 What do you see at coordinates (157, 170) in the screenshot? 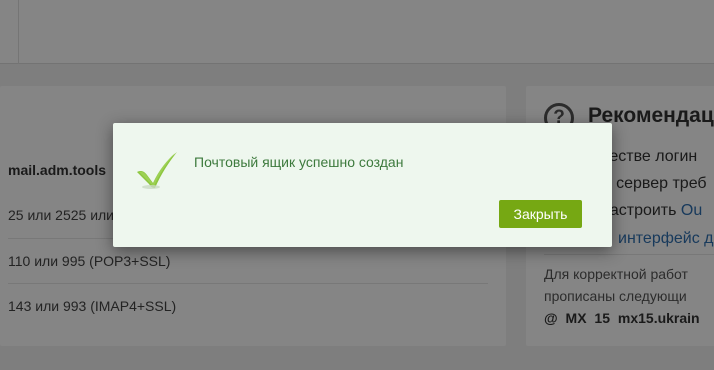
I see `checkmark-icon` at bounding box center [157, 170].